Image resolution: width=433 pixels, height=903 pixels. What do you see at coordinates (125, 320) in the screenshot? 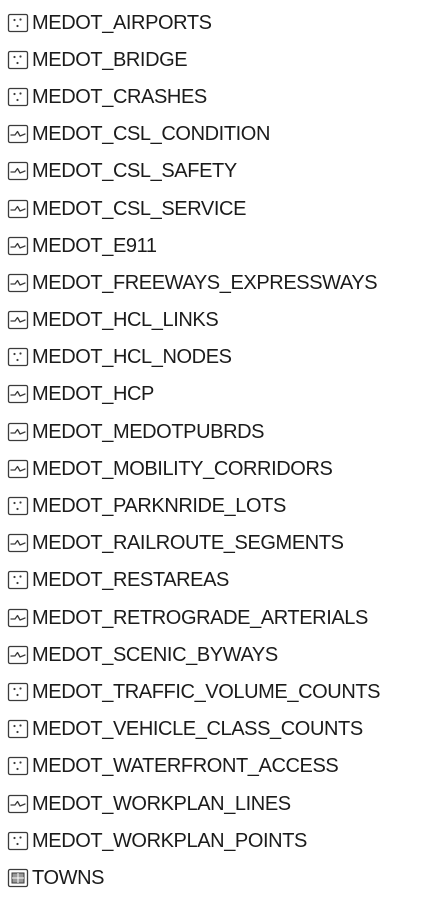
I see `layer-label: MEDOT_HCL_LINKS` at bounding box center [125, 320].